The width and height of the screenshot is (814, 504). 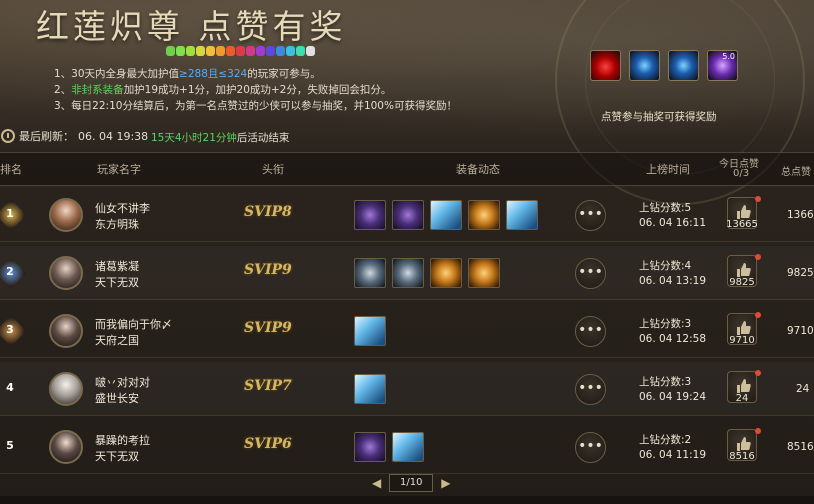 I want to click on reward-red-gem-icon, so click(x=605, y=65).